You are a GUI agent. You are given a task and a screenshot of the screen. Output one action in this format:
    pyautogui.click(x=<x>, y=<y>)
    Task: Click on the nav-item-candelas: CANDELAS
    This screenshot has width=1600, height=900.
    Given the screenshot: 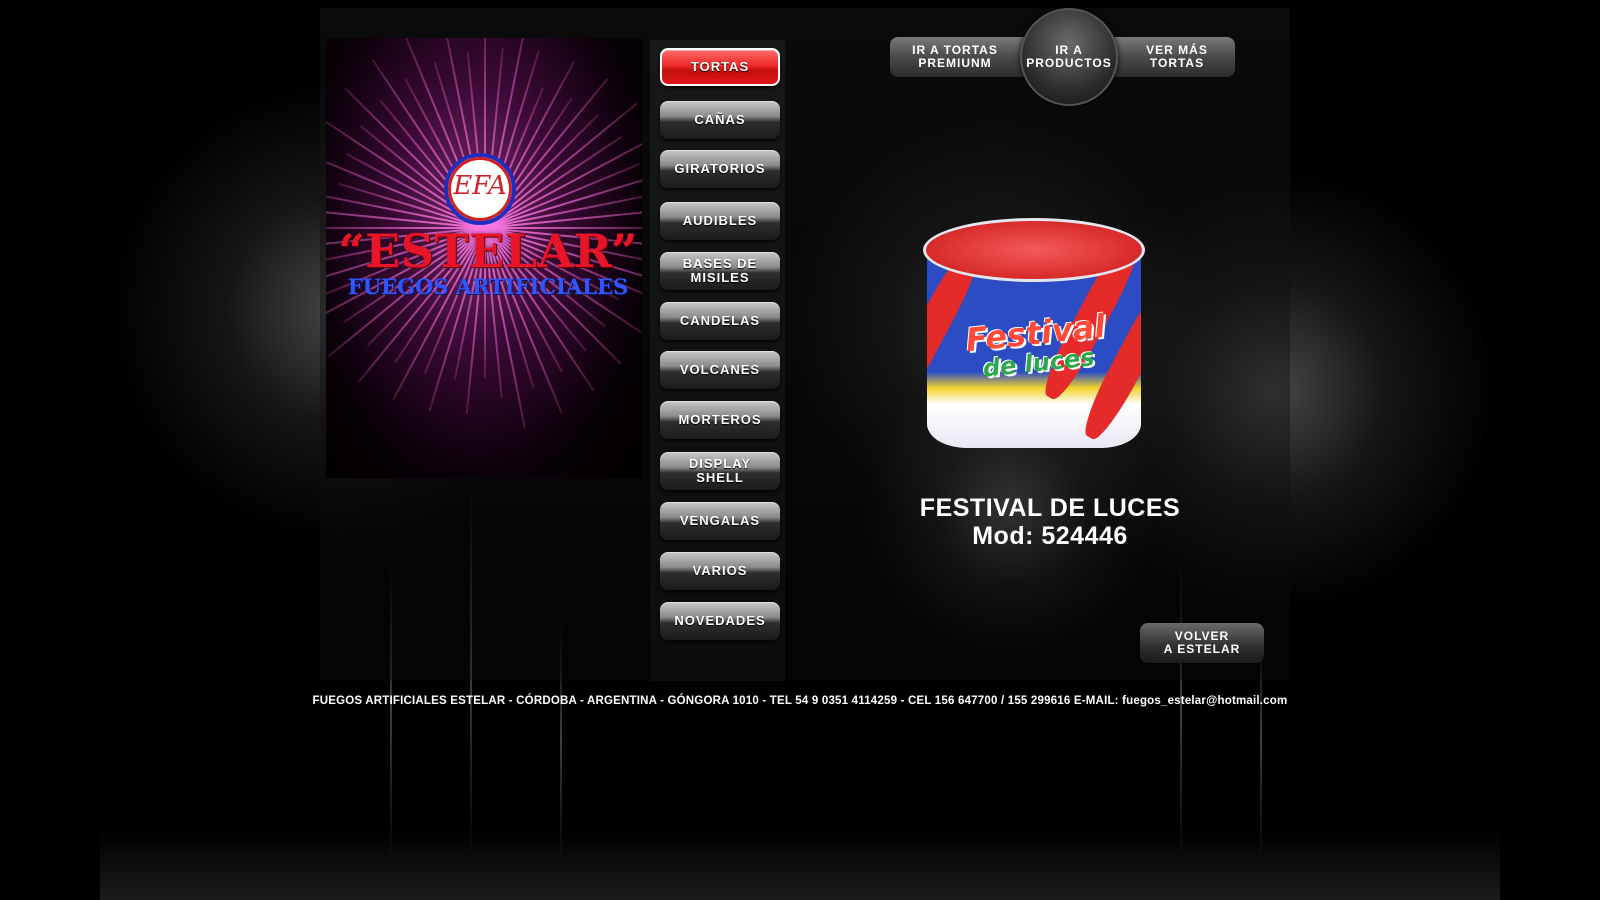 What is the action you would take?
    pyautogui.click(x=720, y=321)
    